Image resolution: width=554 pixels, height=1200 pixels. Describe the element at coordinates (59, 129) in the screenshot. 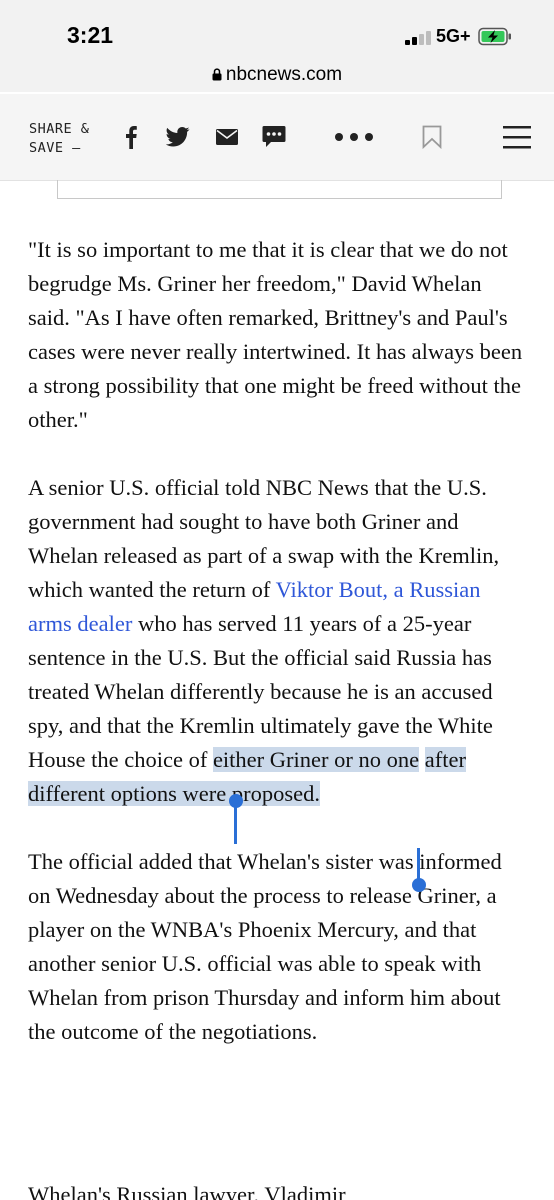

I see `share-label-line1: SHARE &` at that location.